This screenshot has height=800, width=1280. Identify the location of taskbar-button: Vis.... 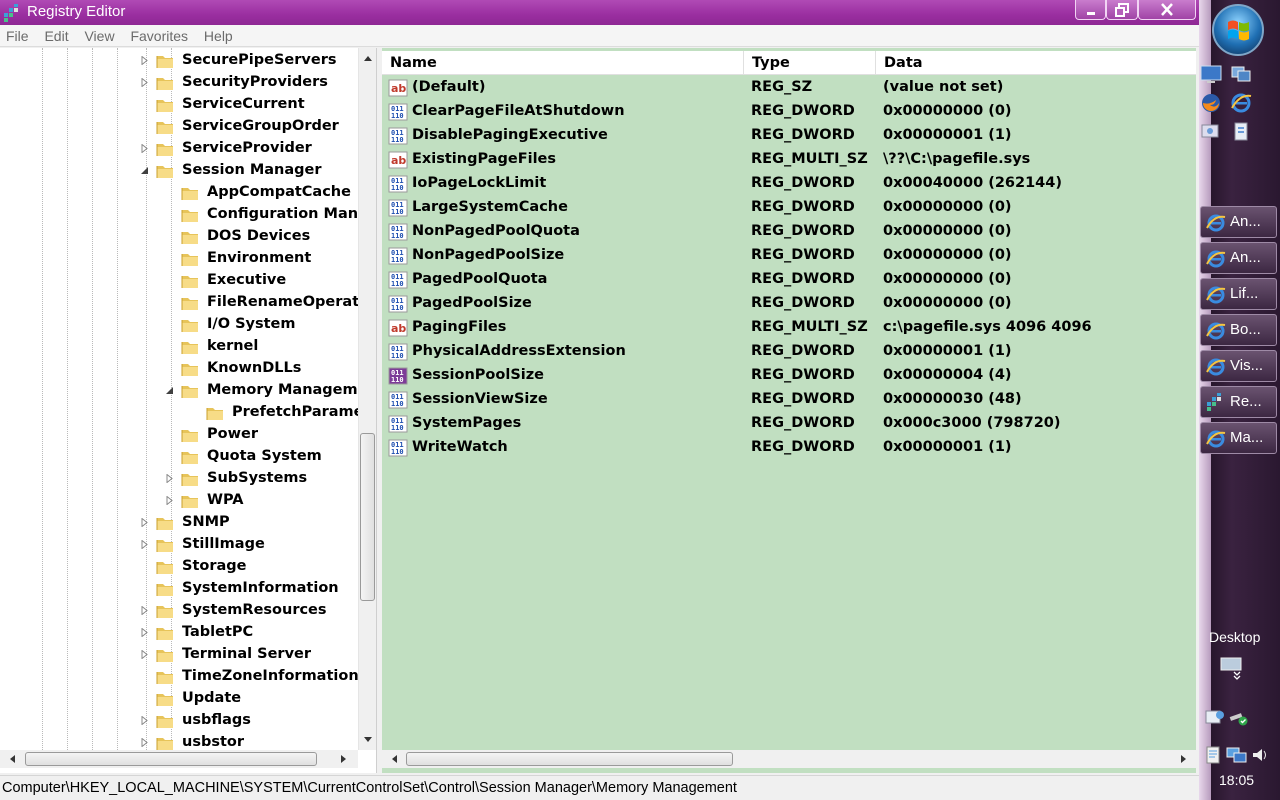
(1238, 366).